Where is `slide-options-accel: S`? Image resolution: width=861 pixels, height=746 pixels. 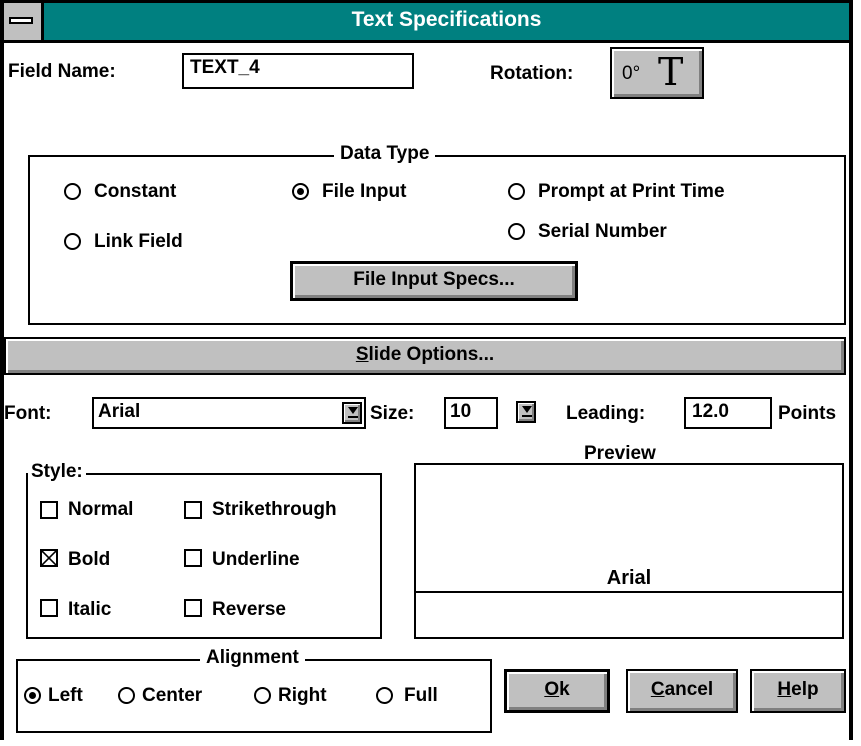
slide-options-accel: S is located at coordinates (362, 354).